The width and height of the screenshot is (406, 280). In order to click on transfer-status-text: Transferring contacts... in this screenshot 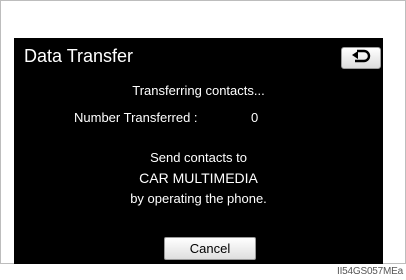, I will do `click(198, 90)`.